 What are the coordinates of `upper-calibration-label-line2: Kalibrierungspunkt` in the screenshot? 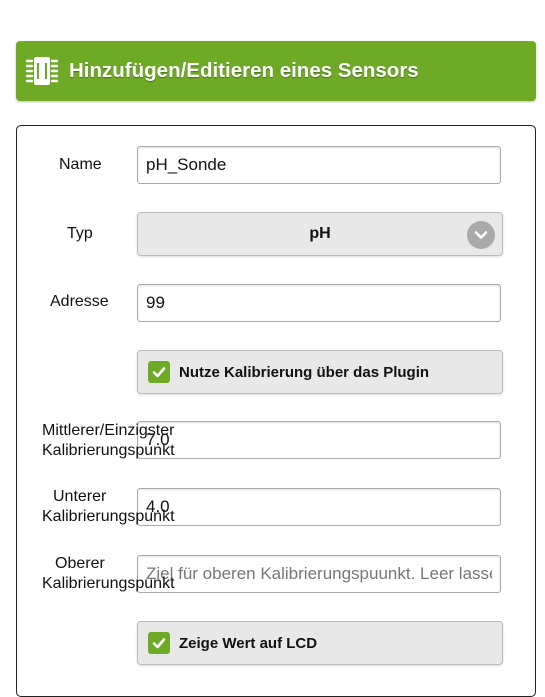 It's located at (108, 583).